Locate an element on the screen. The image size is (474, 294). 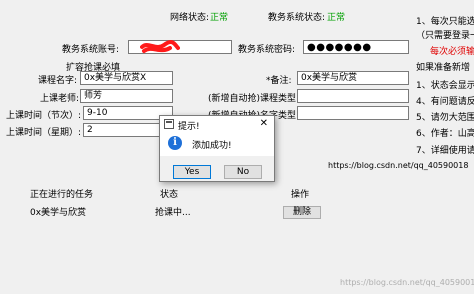
network-status-label: 网络状态: is located at coordinates (190, 18).